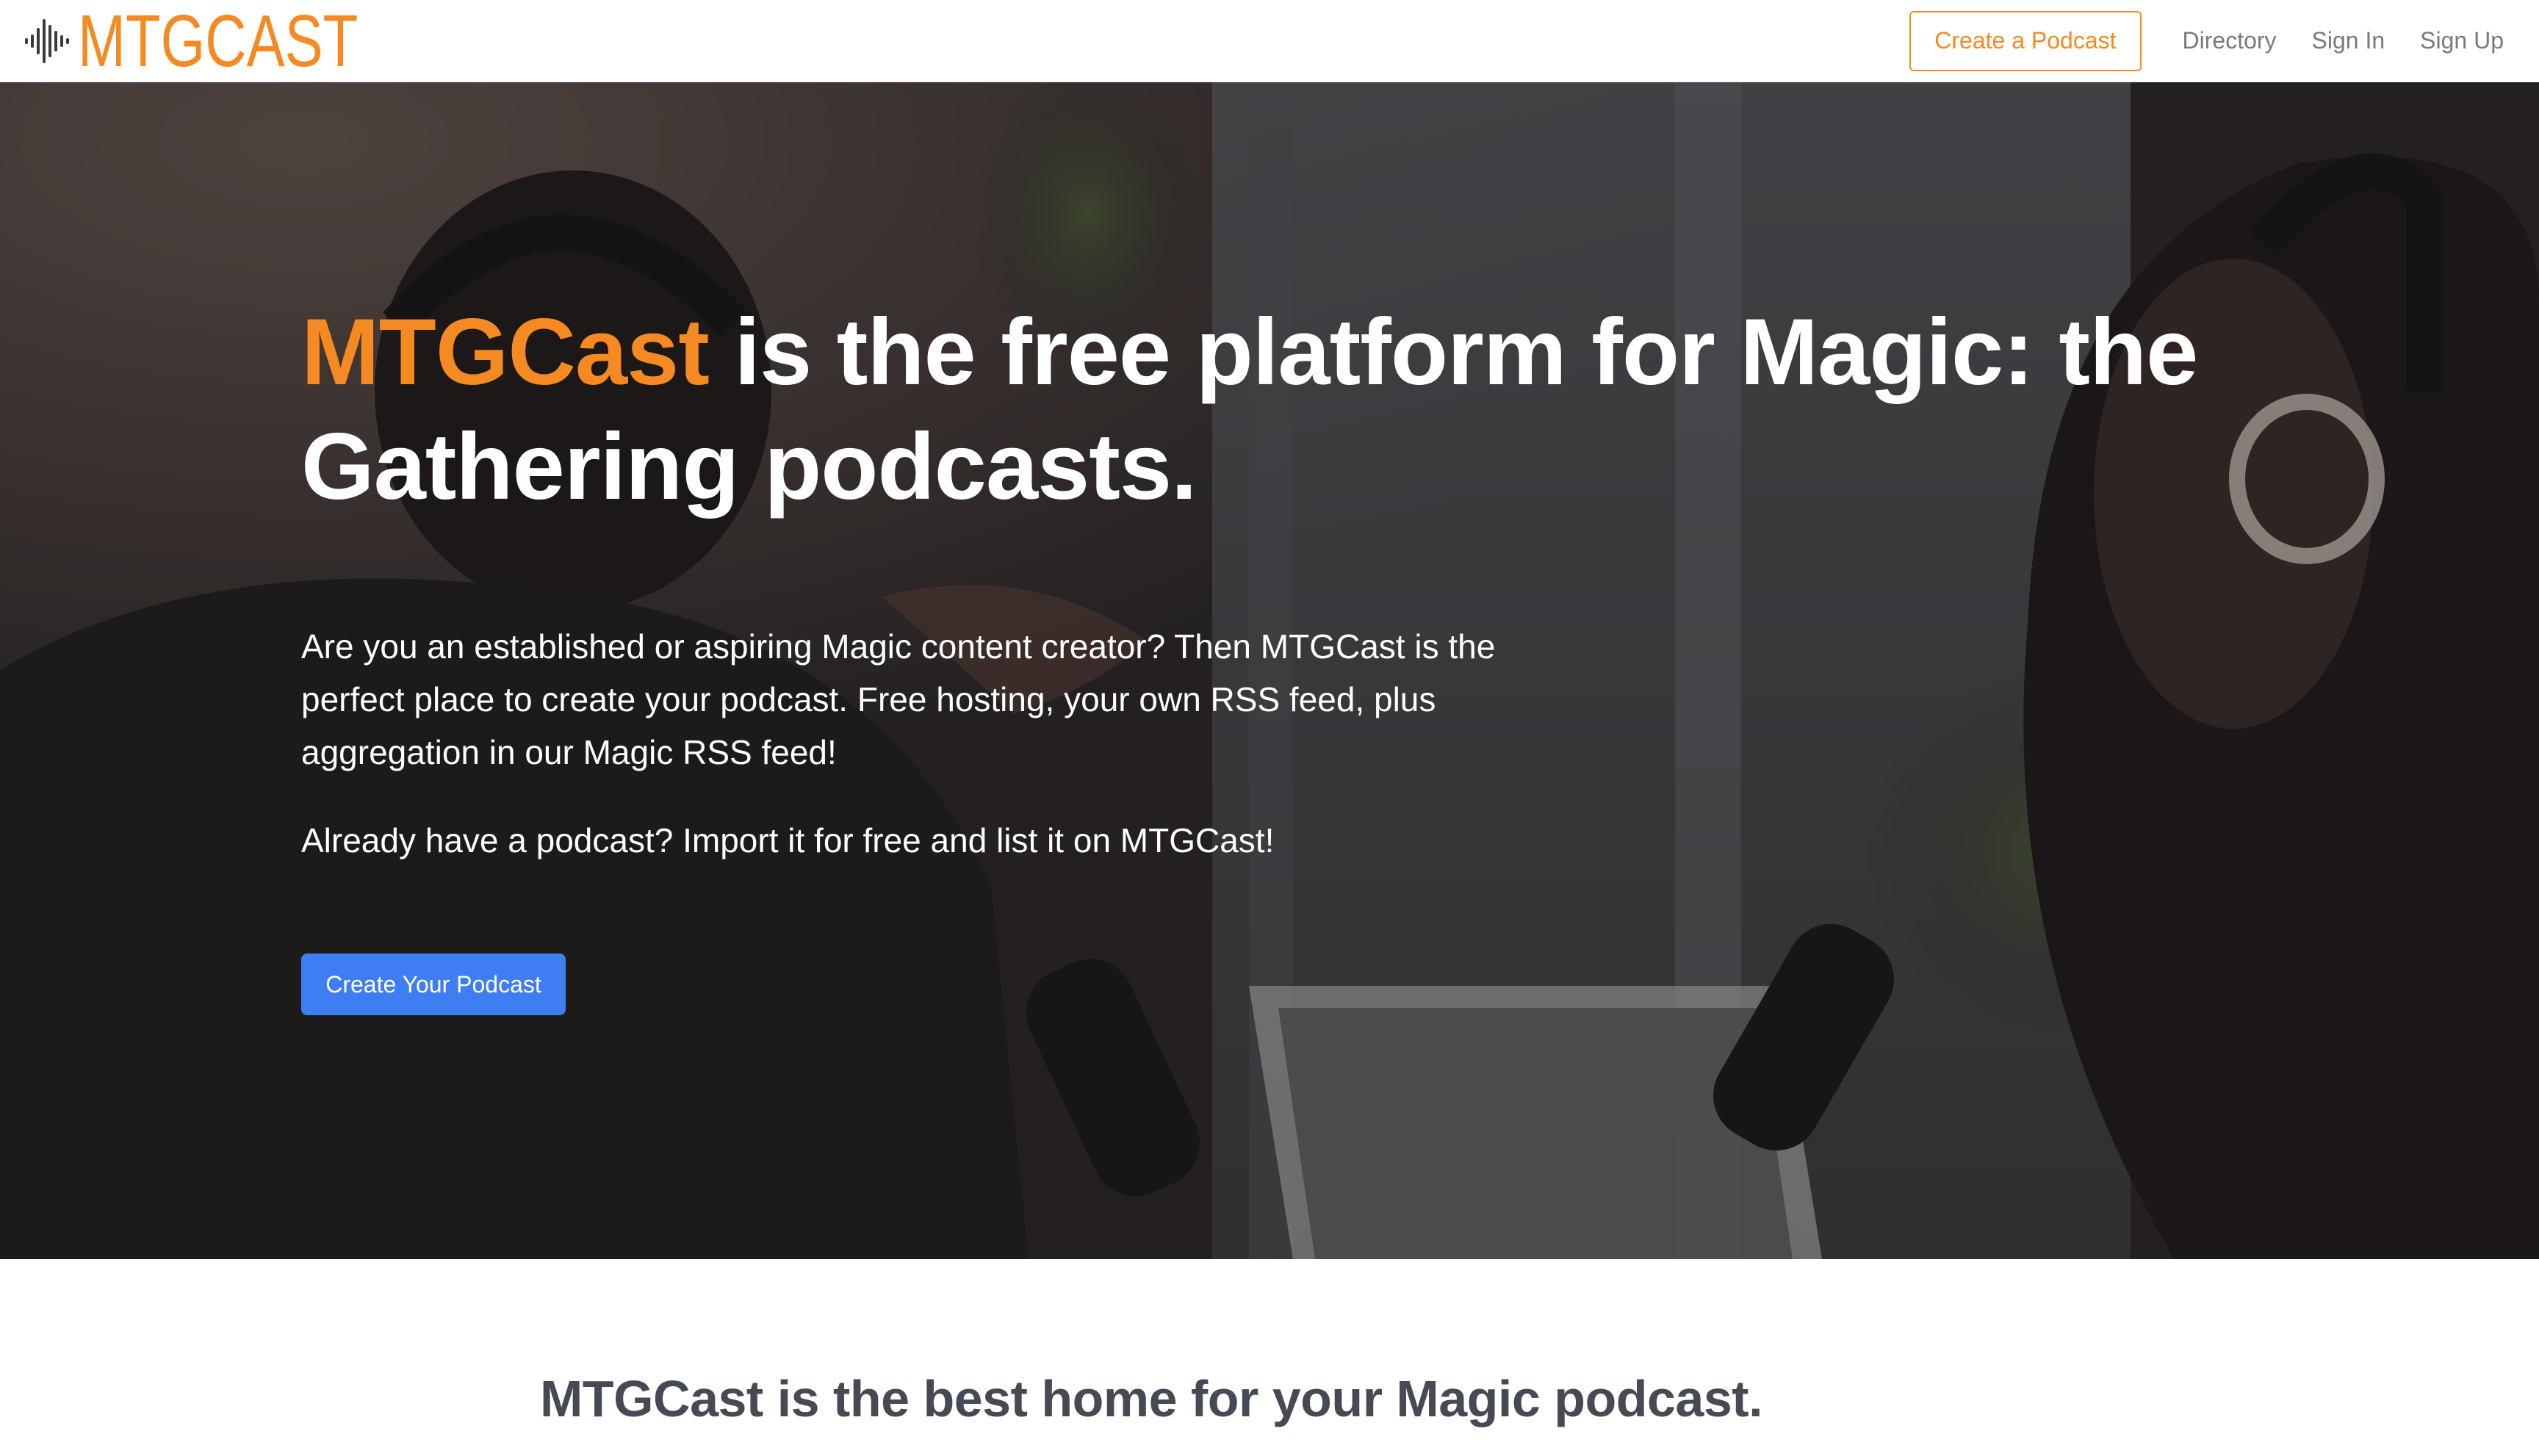  I want to click on soundwave-icon, so click(47, 40).